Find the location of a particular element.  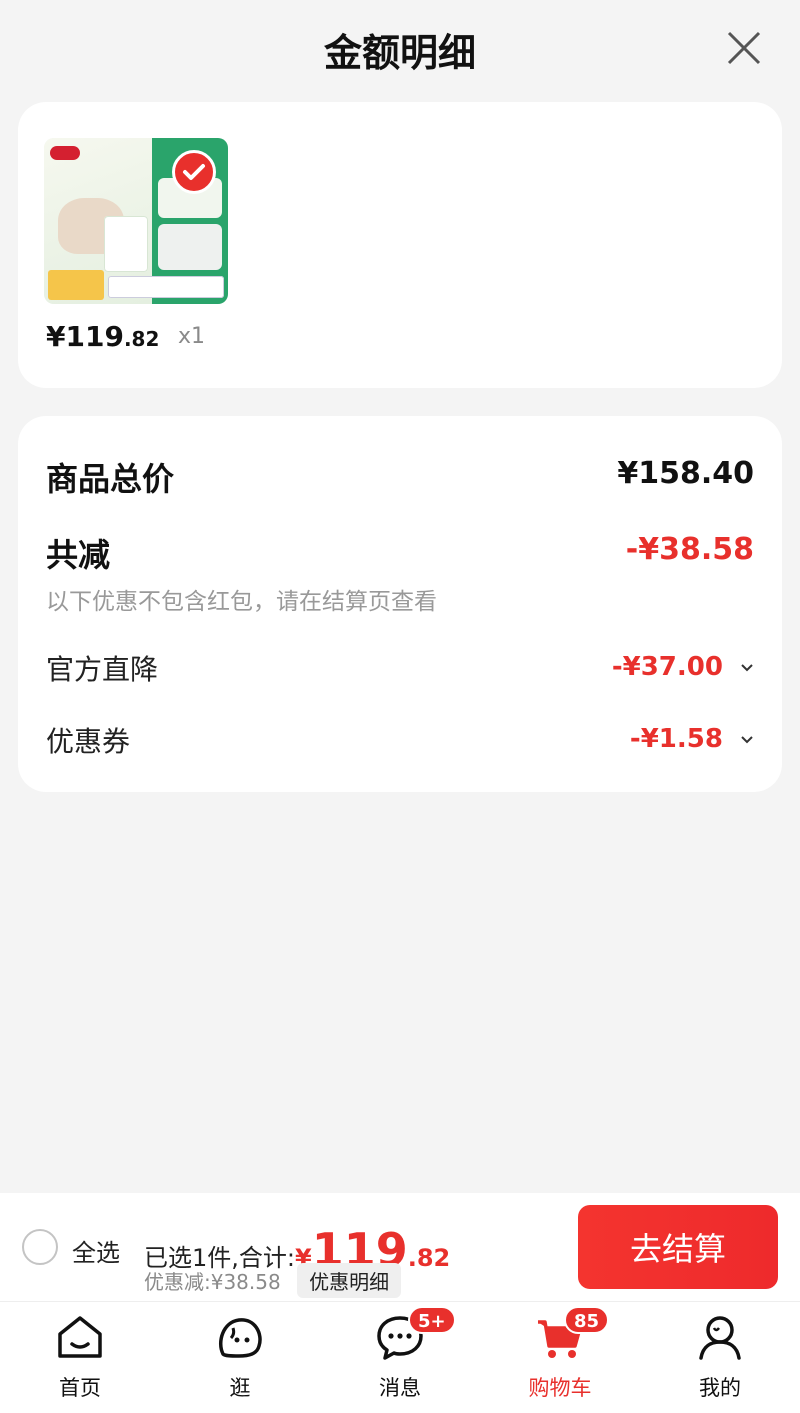

tab-browse: 逛 is located at coordinates (240, 1357).